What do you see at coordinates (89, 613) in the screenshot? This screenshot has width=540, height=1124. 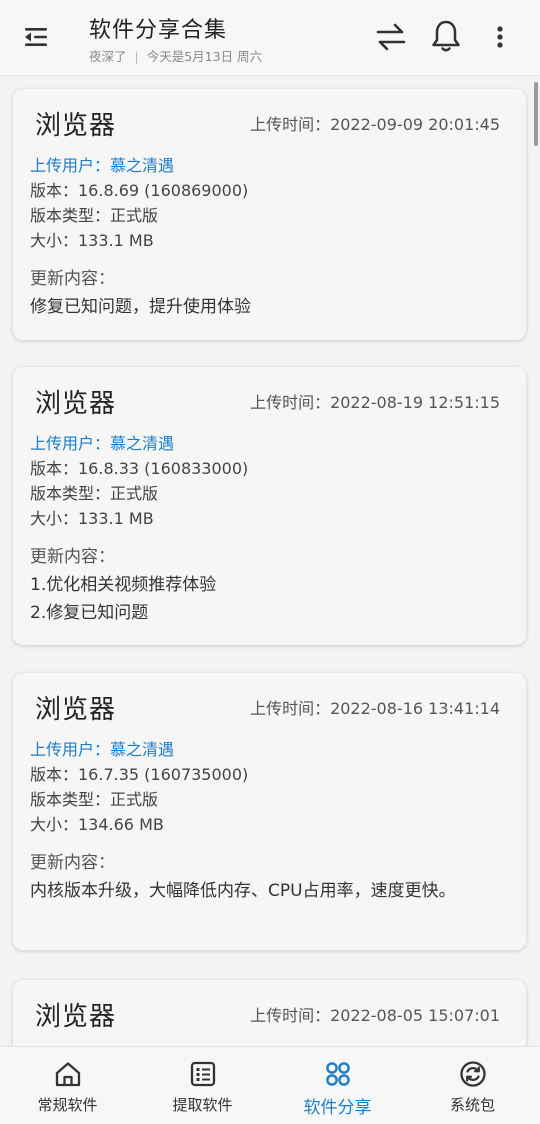 I see `changelog-line: 2.修复已知问题` at bounding box center [89, 613].